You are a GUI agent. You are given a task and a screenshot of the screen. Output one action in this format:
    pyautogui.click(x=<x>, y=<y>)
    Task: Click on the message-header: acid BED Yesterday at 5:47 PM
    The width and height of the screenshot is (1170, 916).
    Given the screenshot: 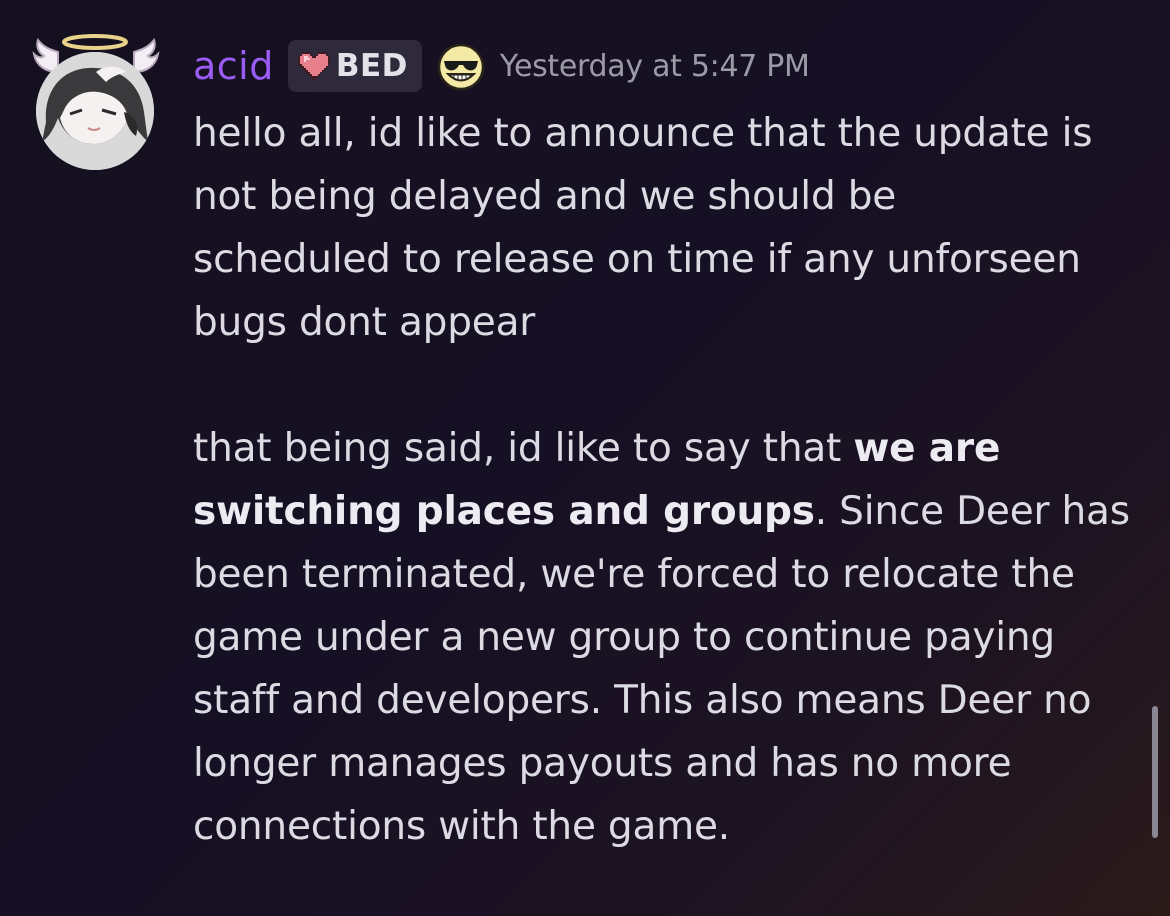 What is the action you would take?
    pyautogui.click(x=501, y=66)
    